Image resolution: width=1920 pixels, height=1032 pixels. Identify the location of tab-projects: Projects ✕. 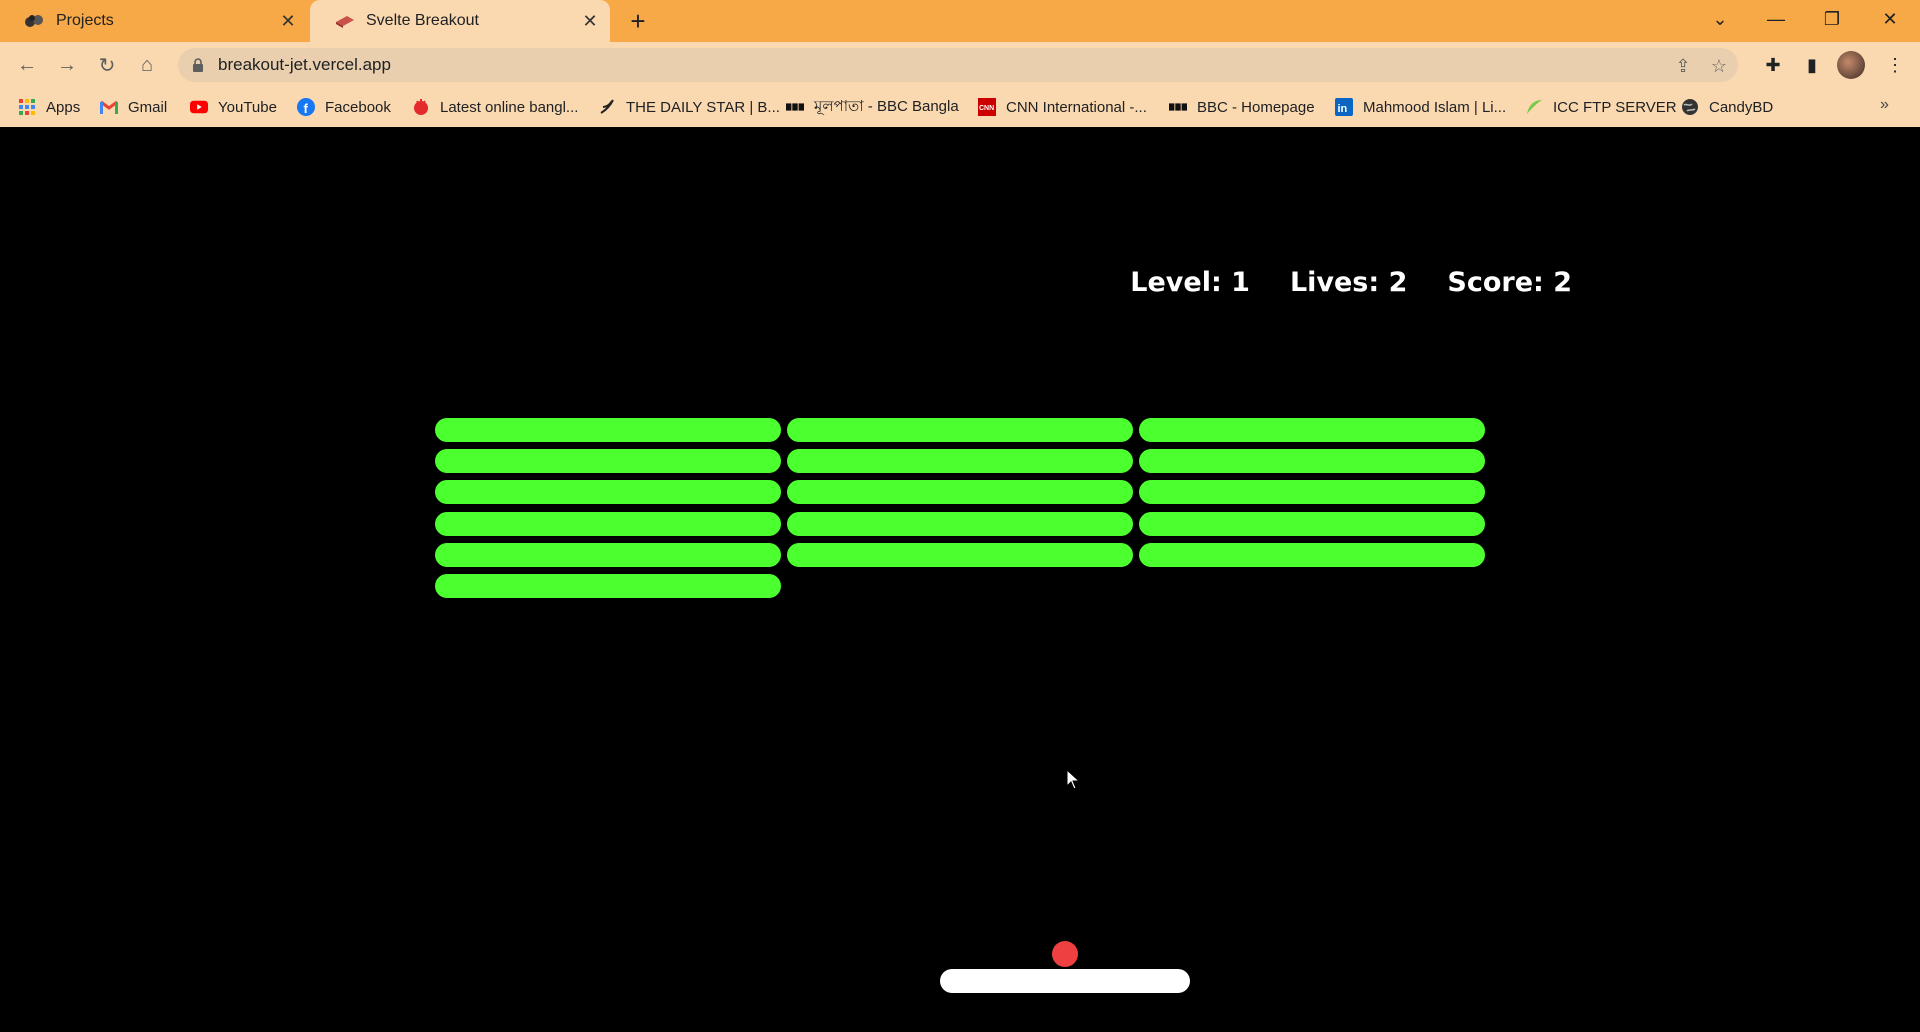
(154, 21).